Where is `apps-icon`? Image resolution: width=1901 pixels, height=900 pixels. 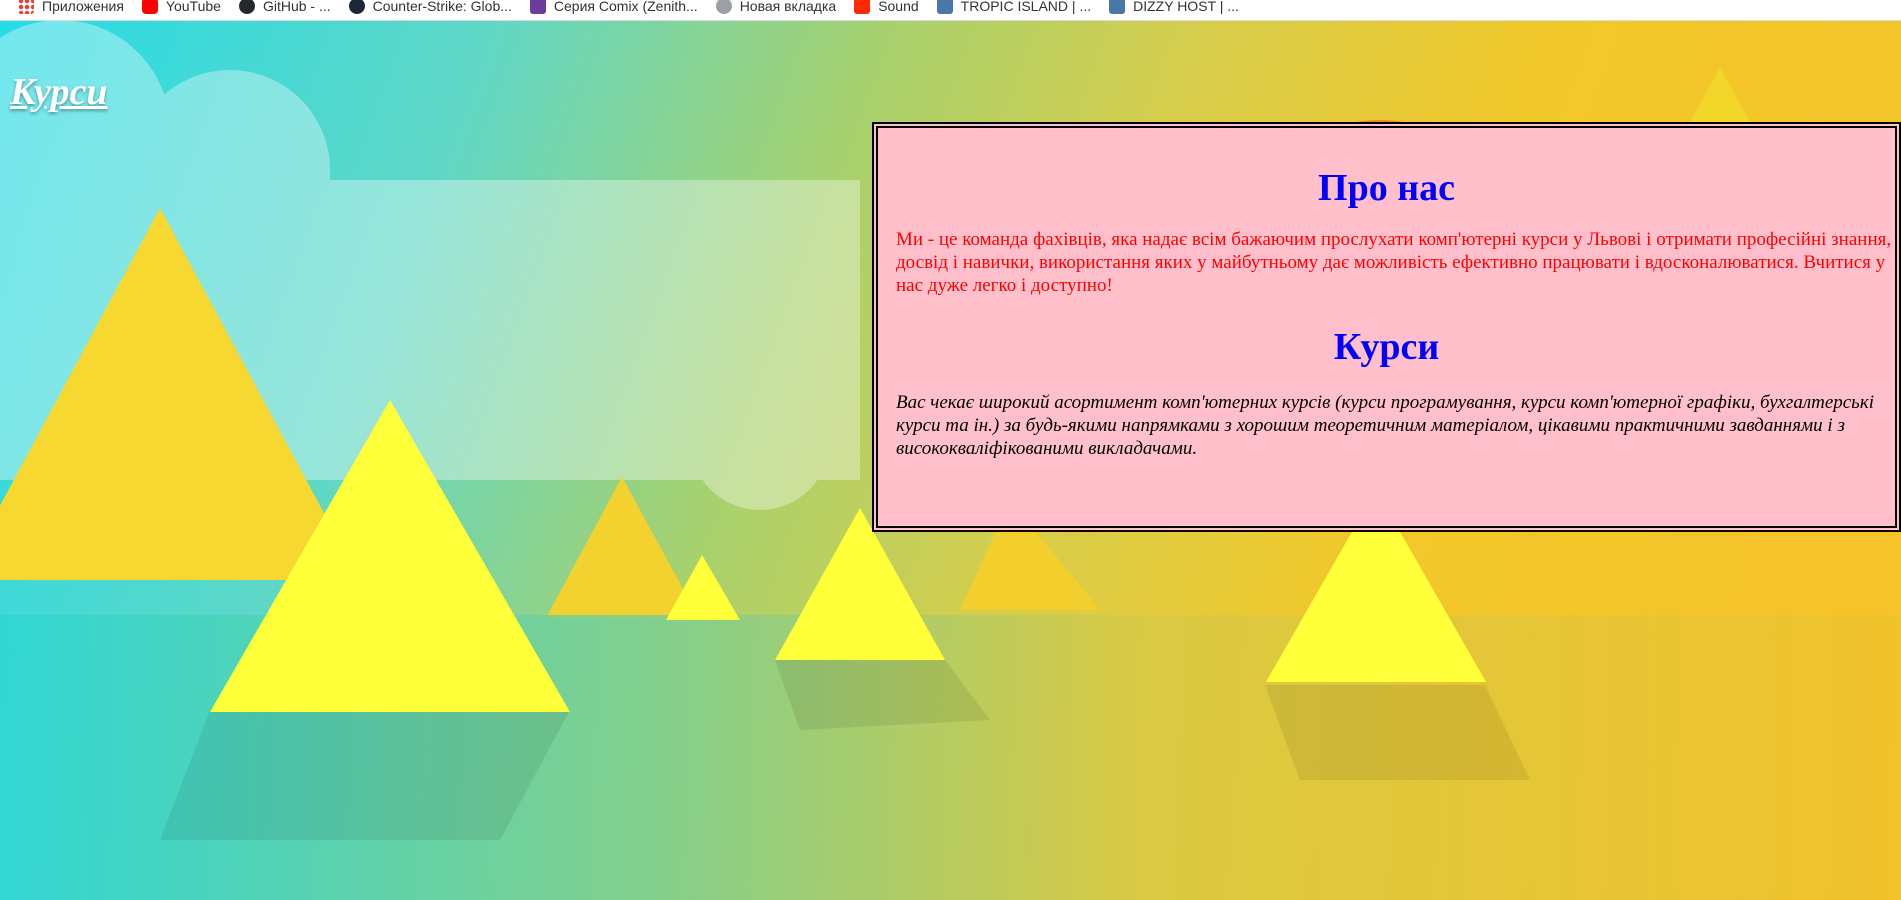 apps-icon is located at coordinates (26, 7).